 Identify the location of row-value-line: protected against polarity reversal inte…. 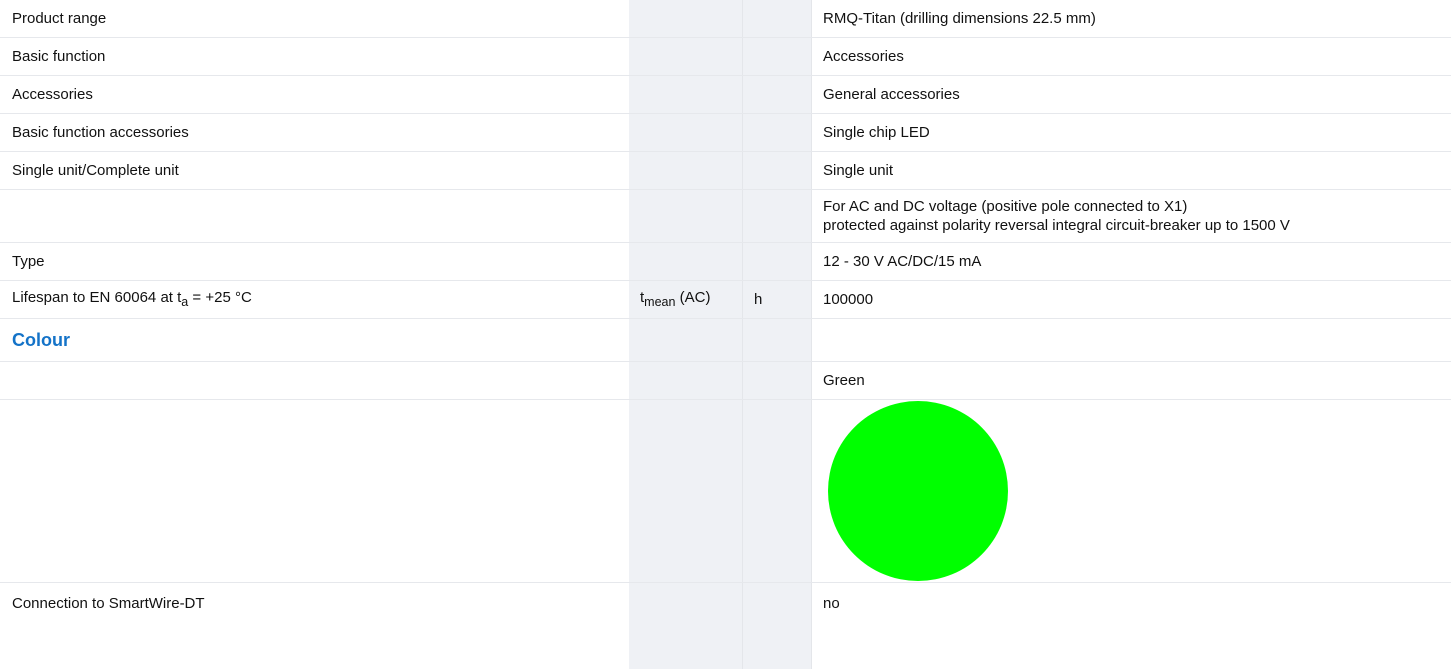
(1056, 225).